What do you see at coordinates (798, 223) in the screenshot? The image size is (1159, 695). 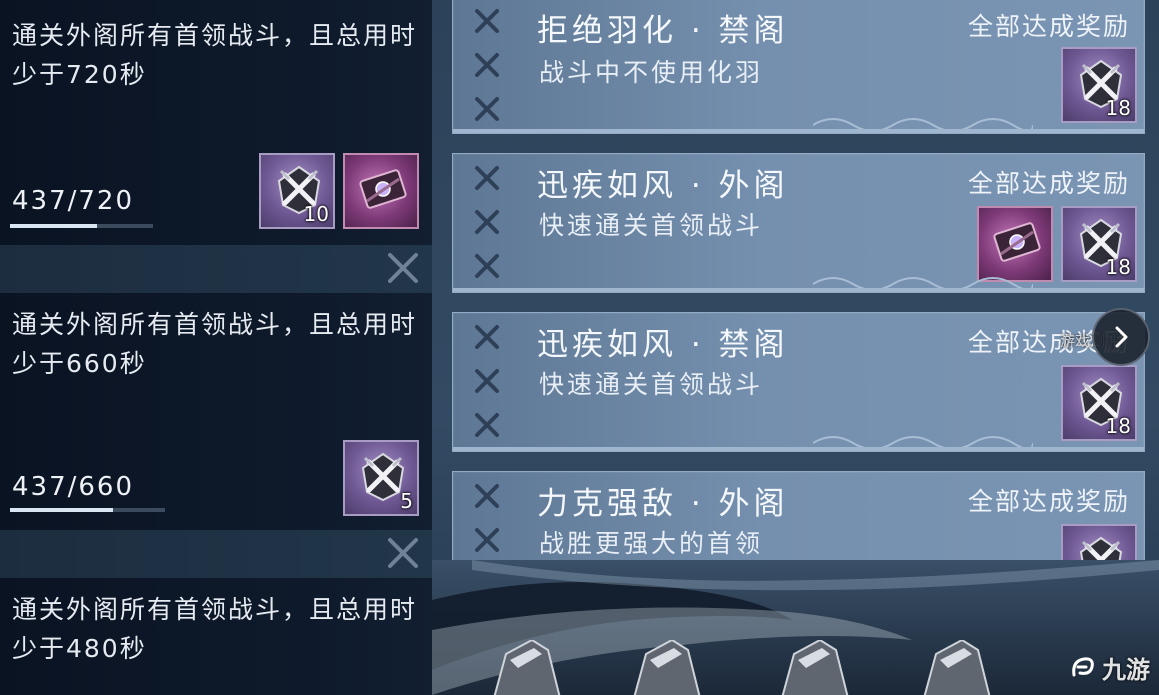 I see `achievement-card: 迅疾如风 · 外阁 快速通关首领战斗 全部达成奖励 18` at bounding box center [798, 223].